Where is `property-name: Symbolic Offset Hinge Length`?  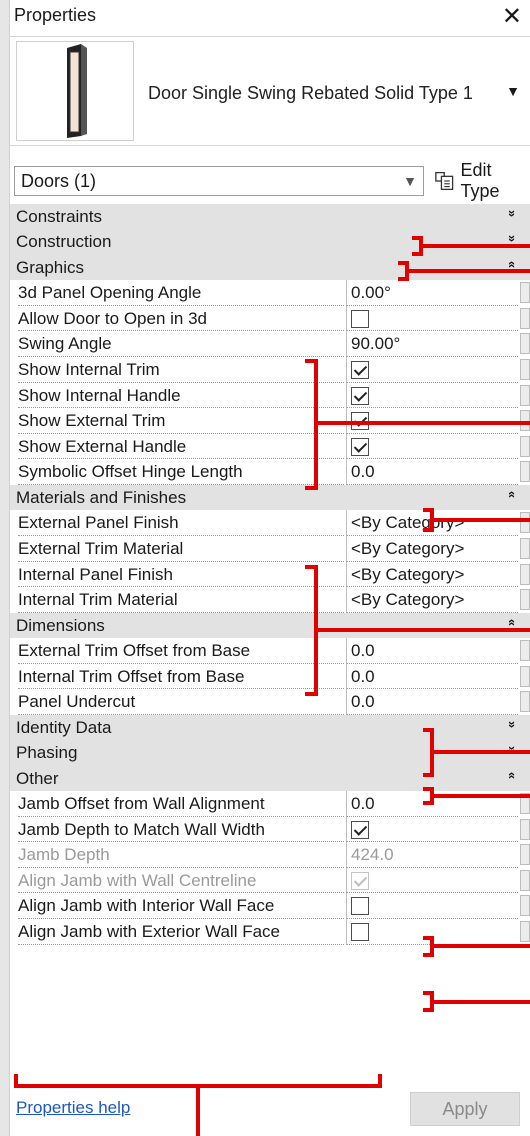
property-name: Symbolic Offset Hinge Length is located at coordinates (181, 472).